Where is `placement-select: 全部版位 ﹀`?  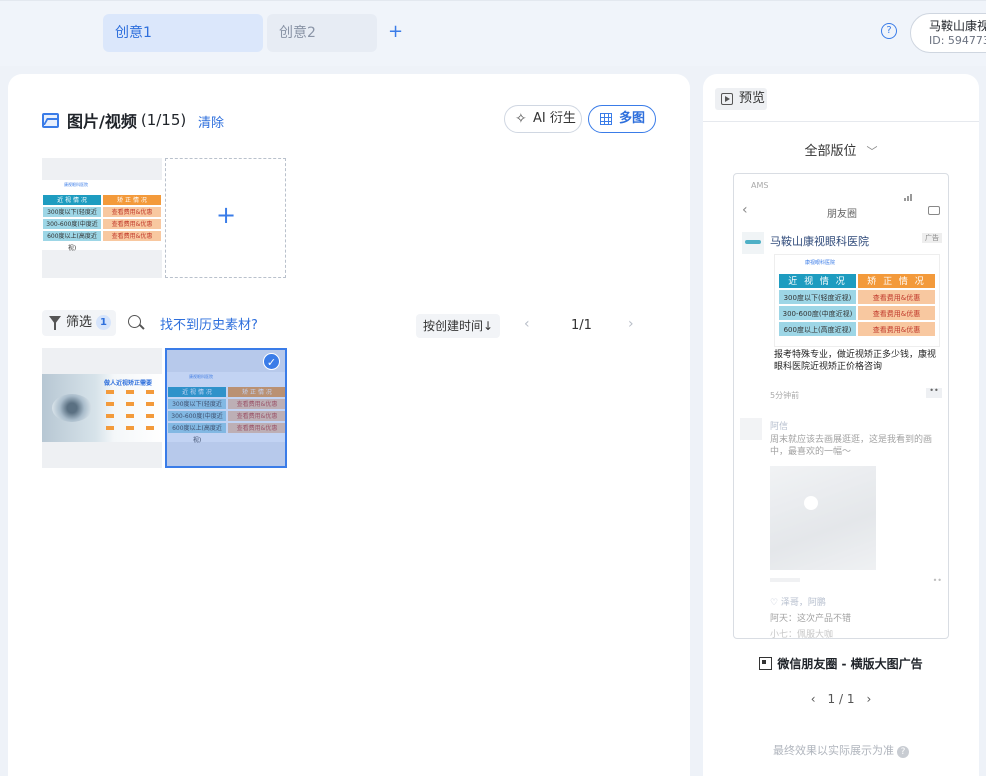 placement-select: 全部版位 ﹀ is located at coordinates (841, 149).